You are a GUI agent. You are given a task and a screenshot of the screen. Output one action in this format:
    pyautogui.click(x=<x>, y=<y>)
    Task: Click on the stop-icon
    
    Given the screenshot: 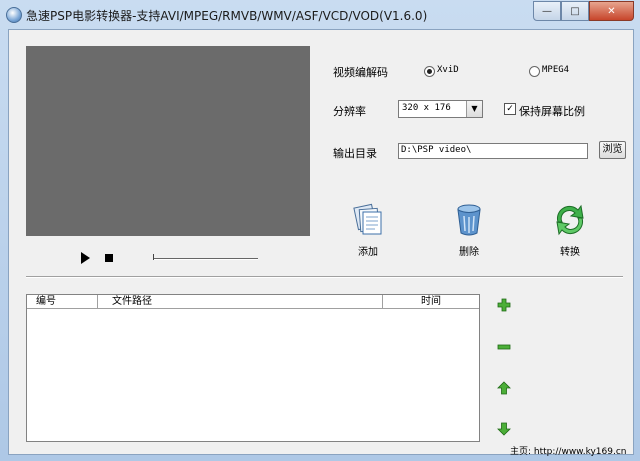 What is the action you would take?
    pyautogui.click(x=109, y=258)
    